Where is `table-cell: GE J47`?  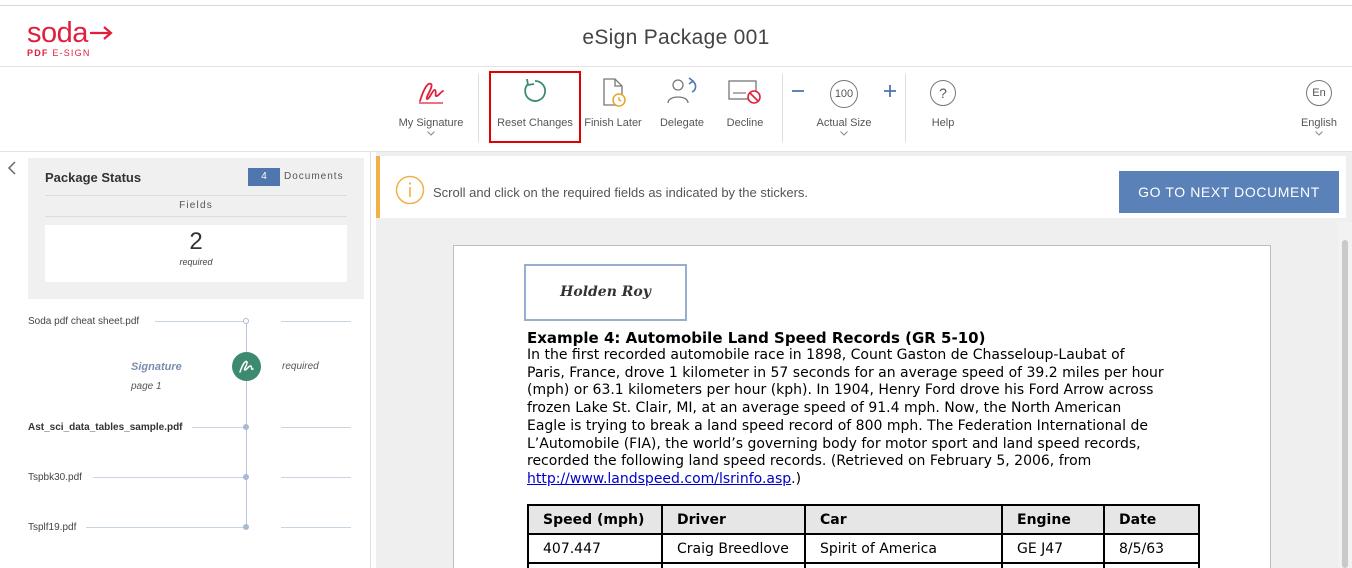 table-cell: GE J47 is located at coordinates (1053, 548).